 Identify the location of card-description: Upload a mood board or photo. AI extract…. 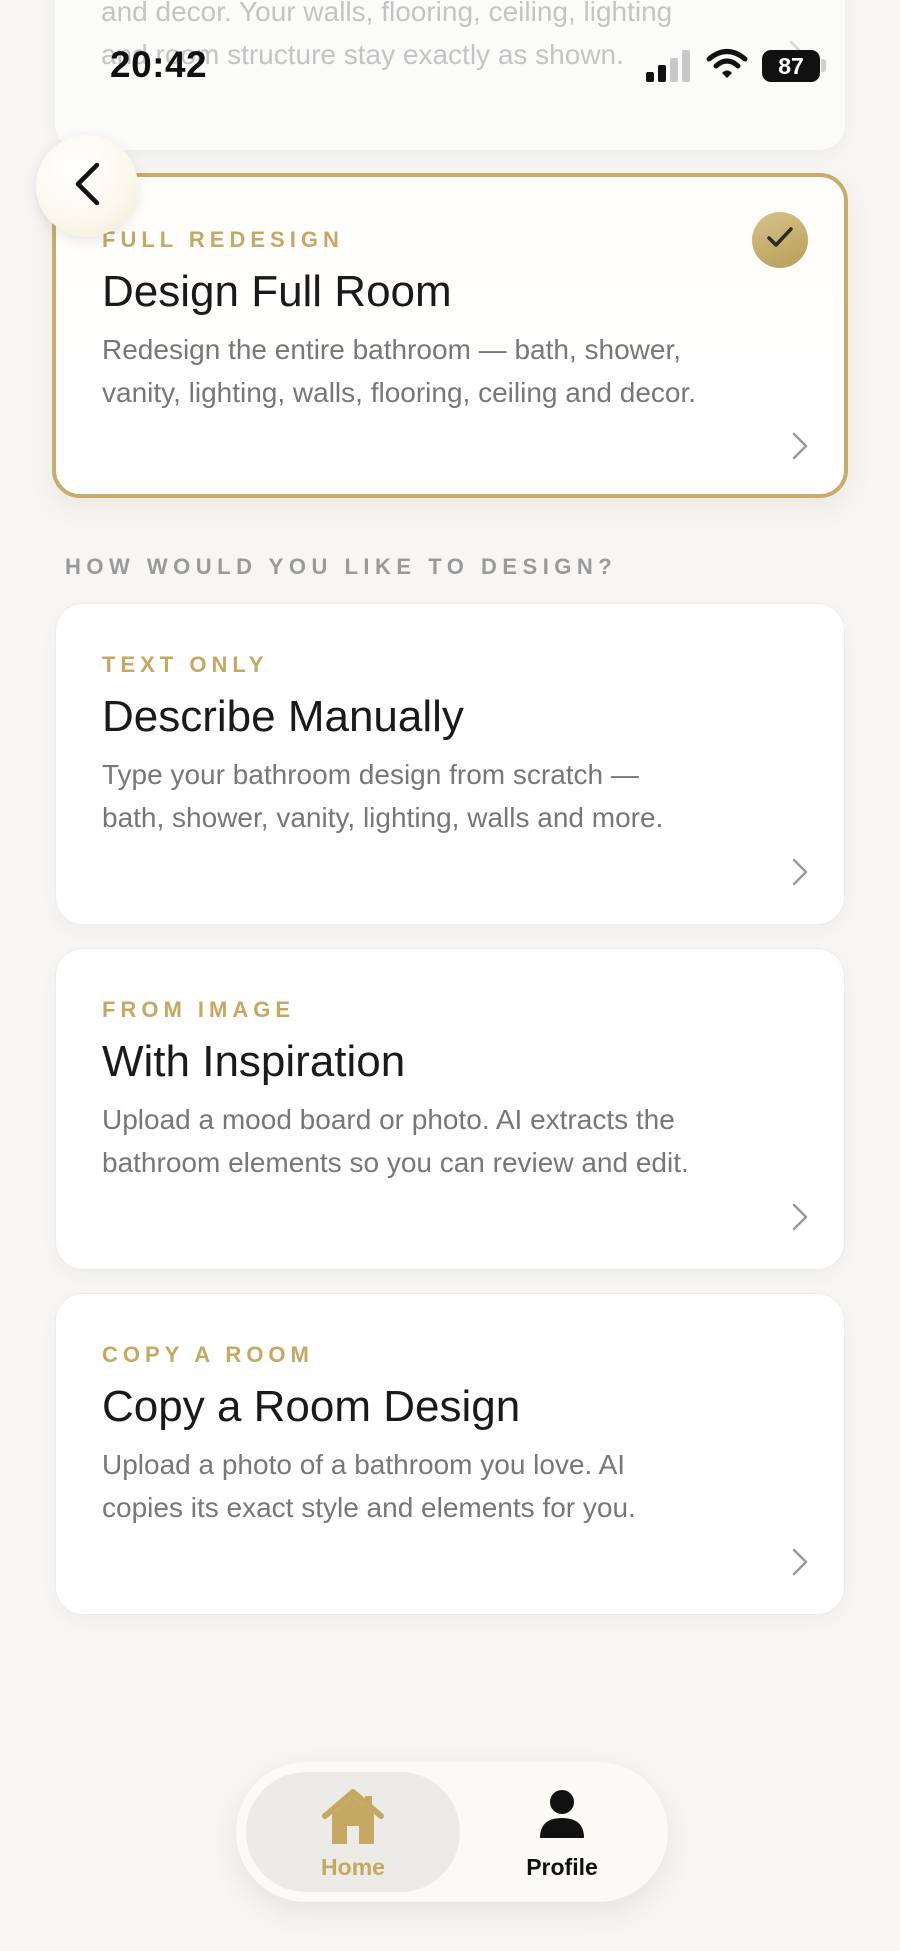
(395, 1141).